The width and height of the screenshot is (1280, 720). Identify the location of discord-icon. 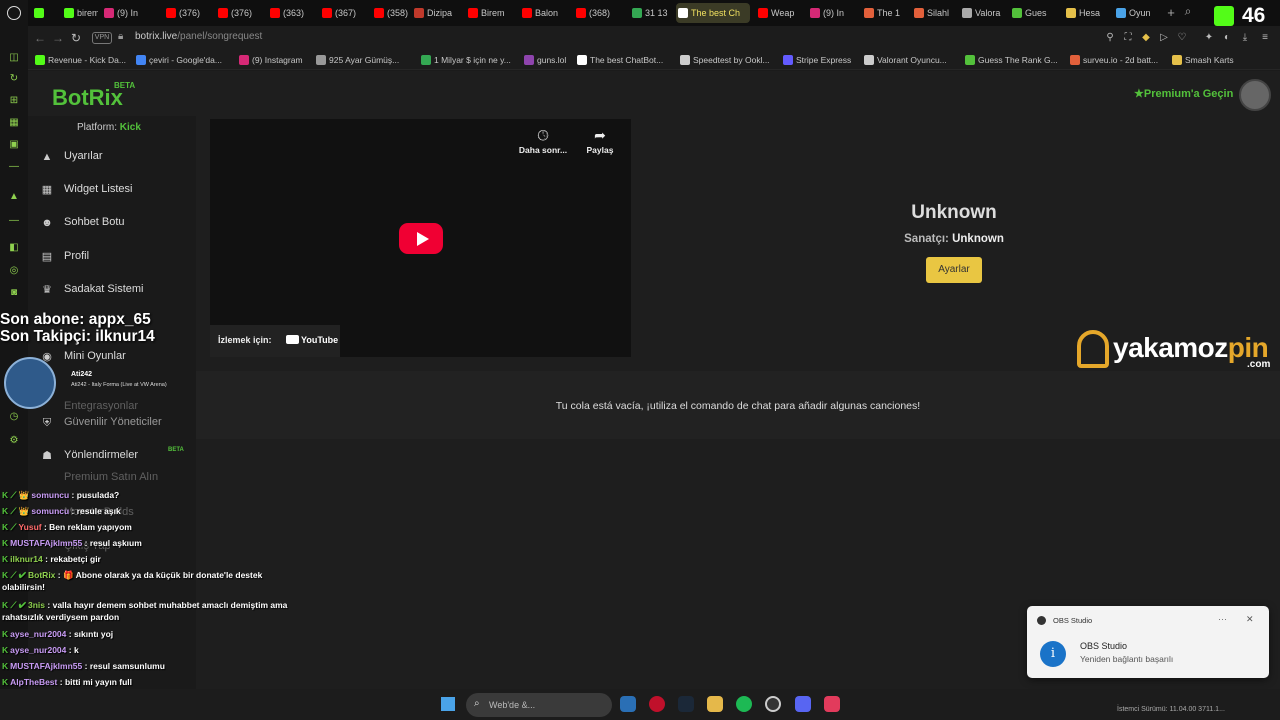
(803, 704).